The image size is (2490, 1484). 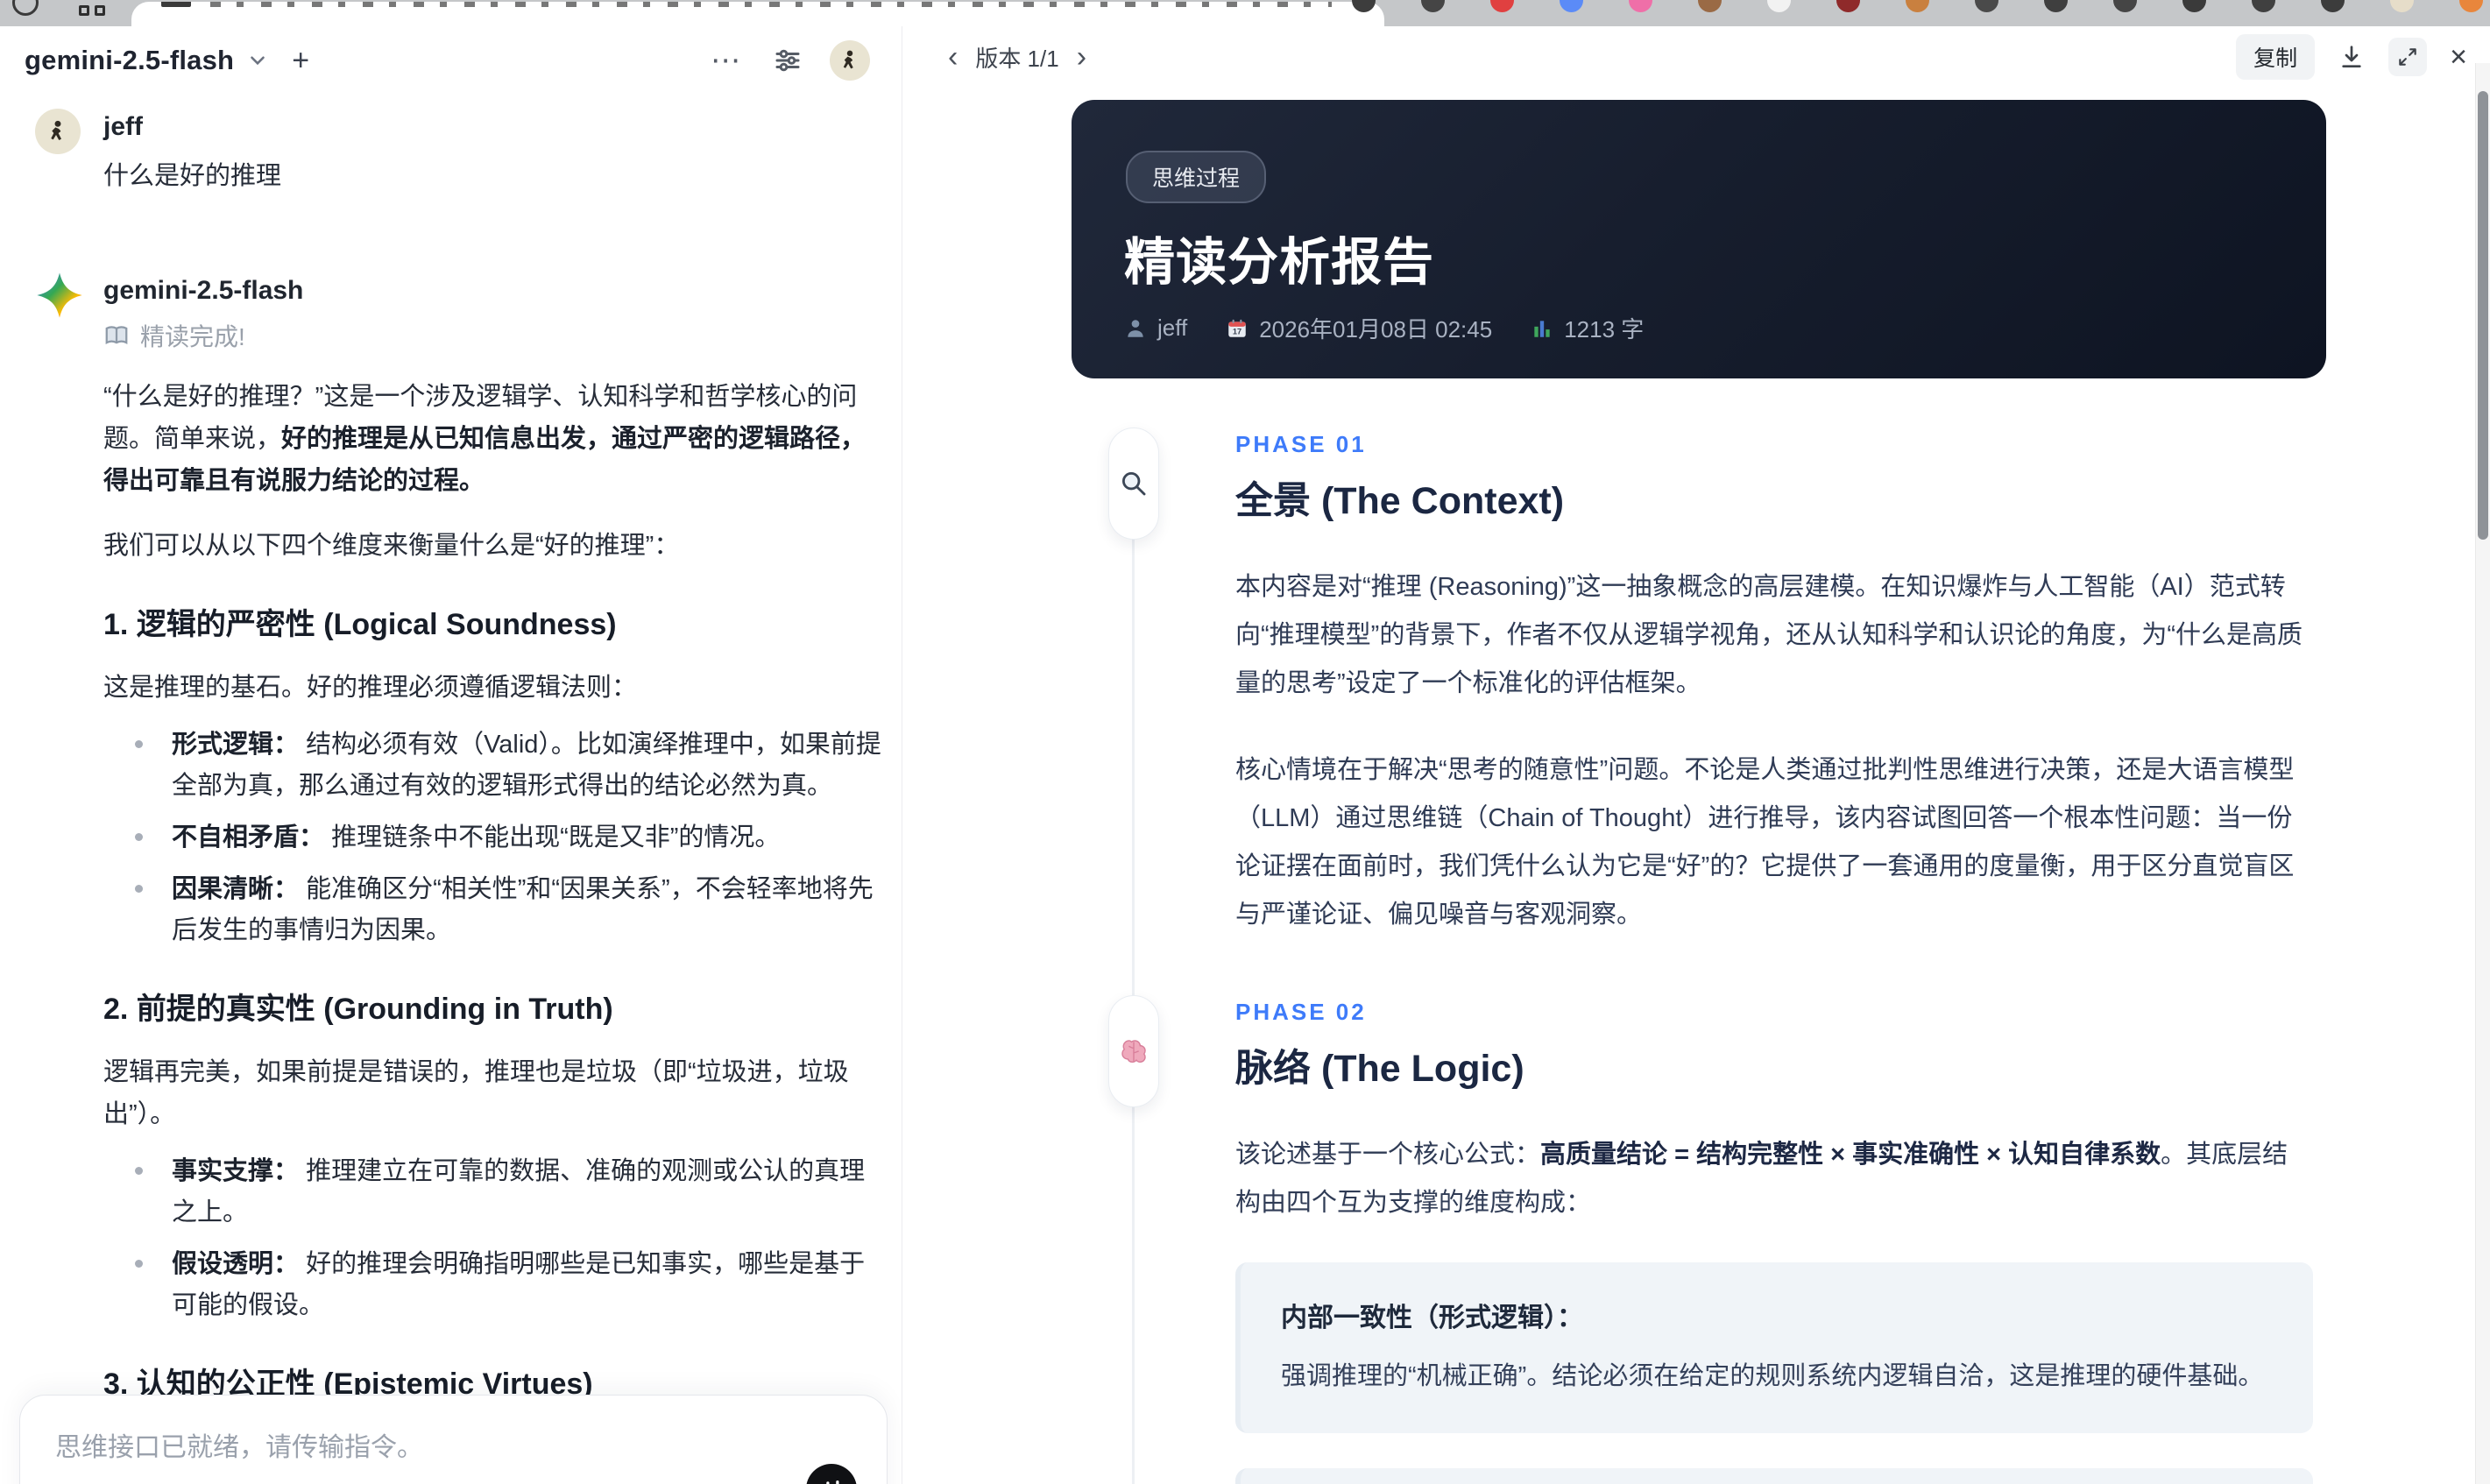 I want to click on next-version-button: ›, so click(x=1081, y=57).